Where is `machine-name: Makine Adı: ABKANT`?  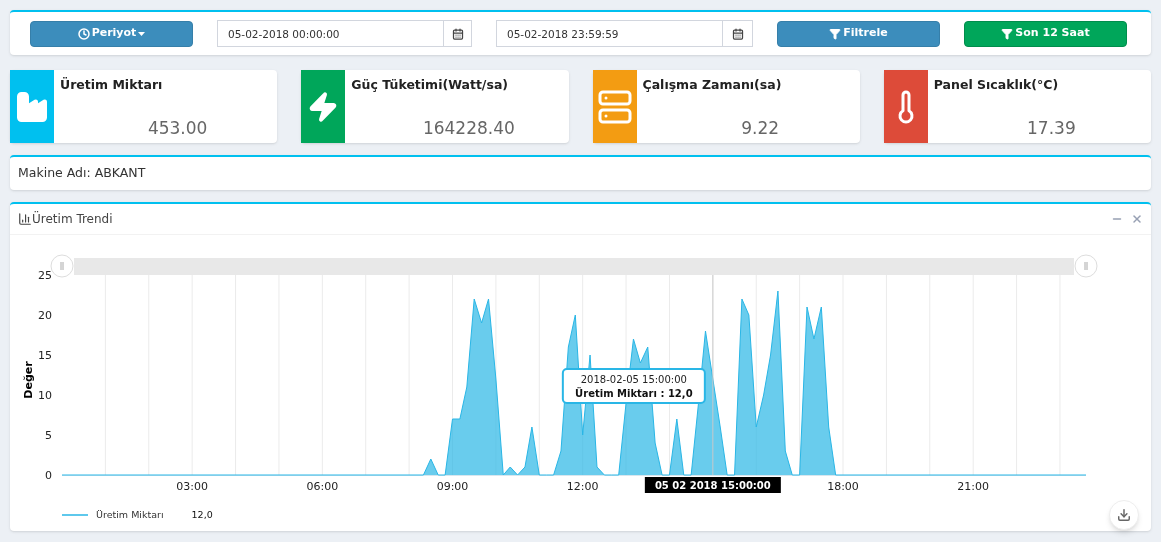
machine-name: Makine Adı: ABKANT is located at coordinates (82, 173).